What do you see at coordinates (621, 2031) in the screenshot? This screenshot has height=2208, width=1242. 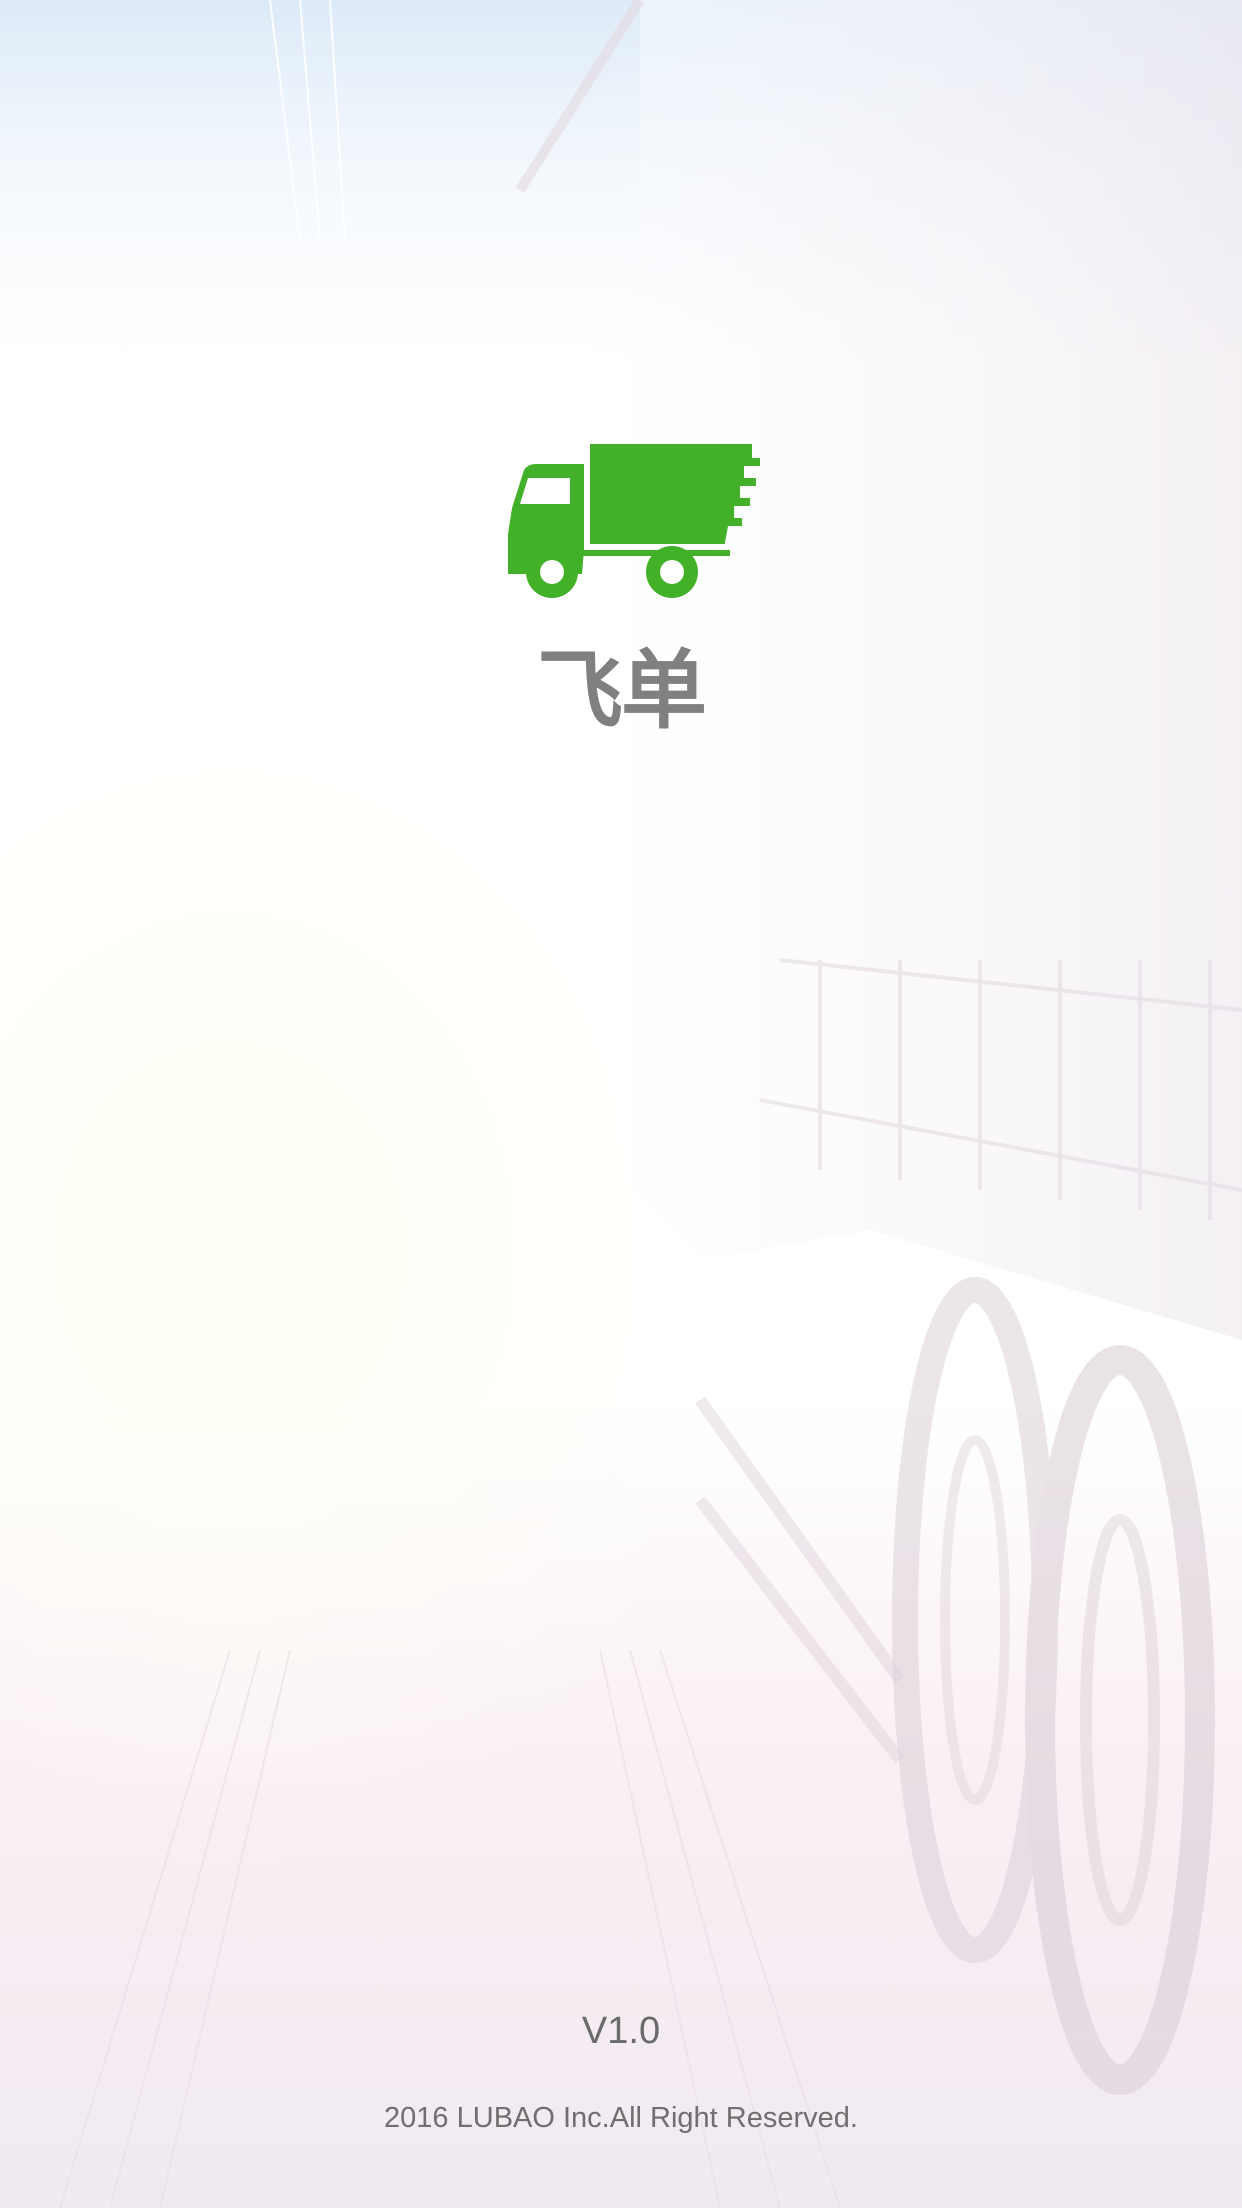 I see `version-label: V1.0` at bounding box center [621, 2031].